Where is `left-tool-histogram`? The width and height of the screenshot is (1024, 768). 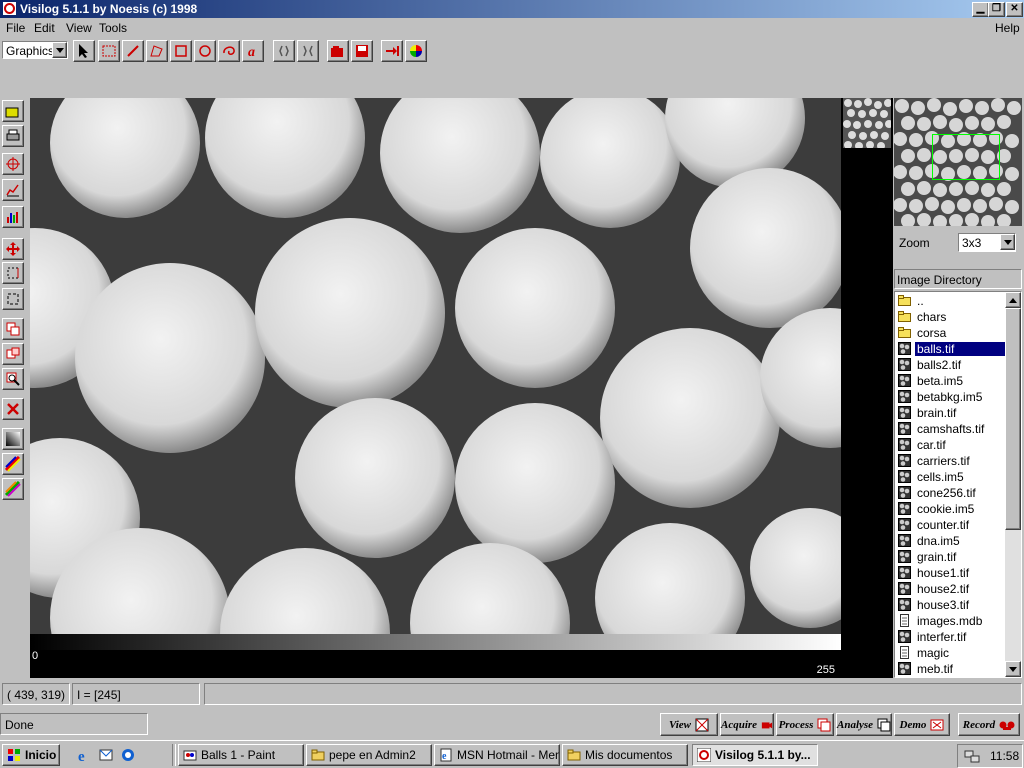
left-tool-histogram is located at coordinates (13, 217).